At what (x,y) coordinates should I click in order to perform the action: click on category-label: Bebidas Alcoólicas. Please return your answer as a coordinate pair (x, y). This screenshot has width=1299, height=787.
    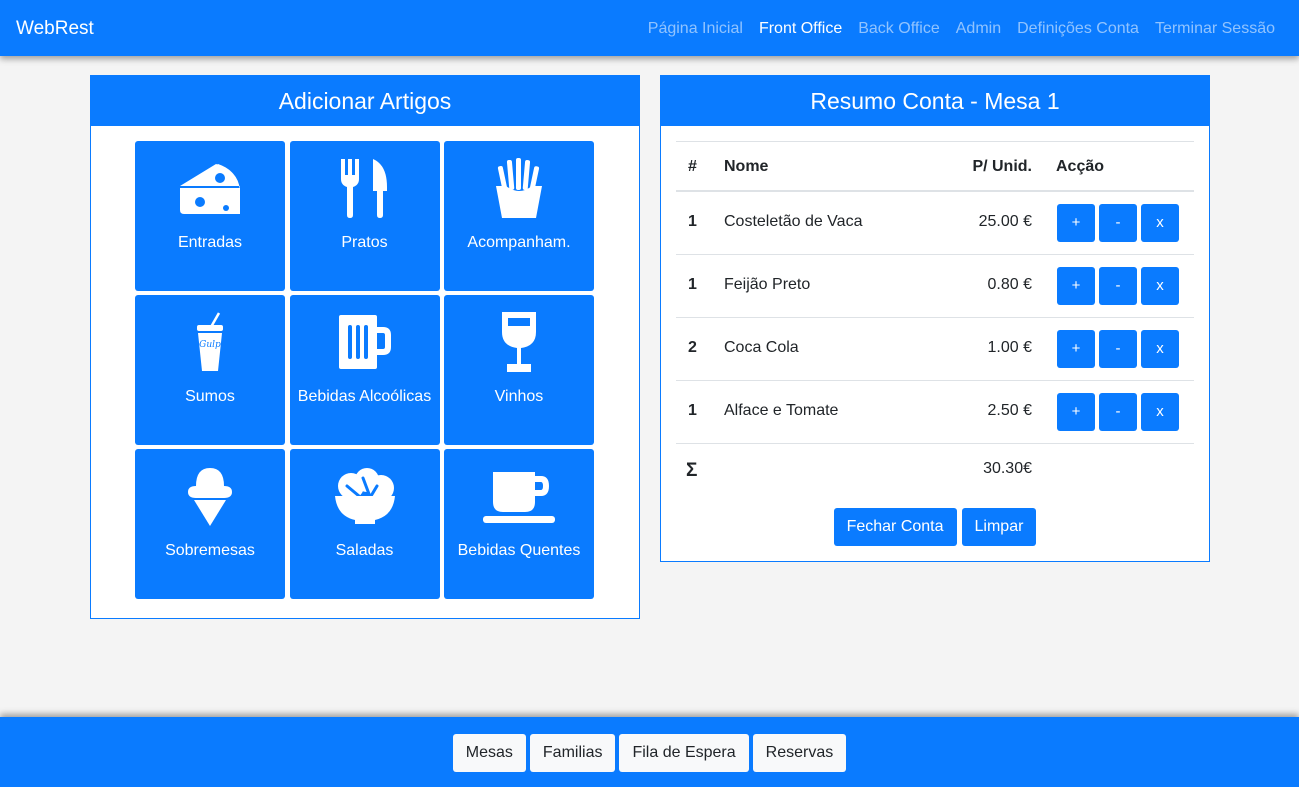
    Looking at the image, I should click on (364, 396).